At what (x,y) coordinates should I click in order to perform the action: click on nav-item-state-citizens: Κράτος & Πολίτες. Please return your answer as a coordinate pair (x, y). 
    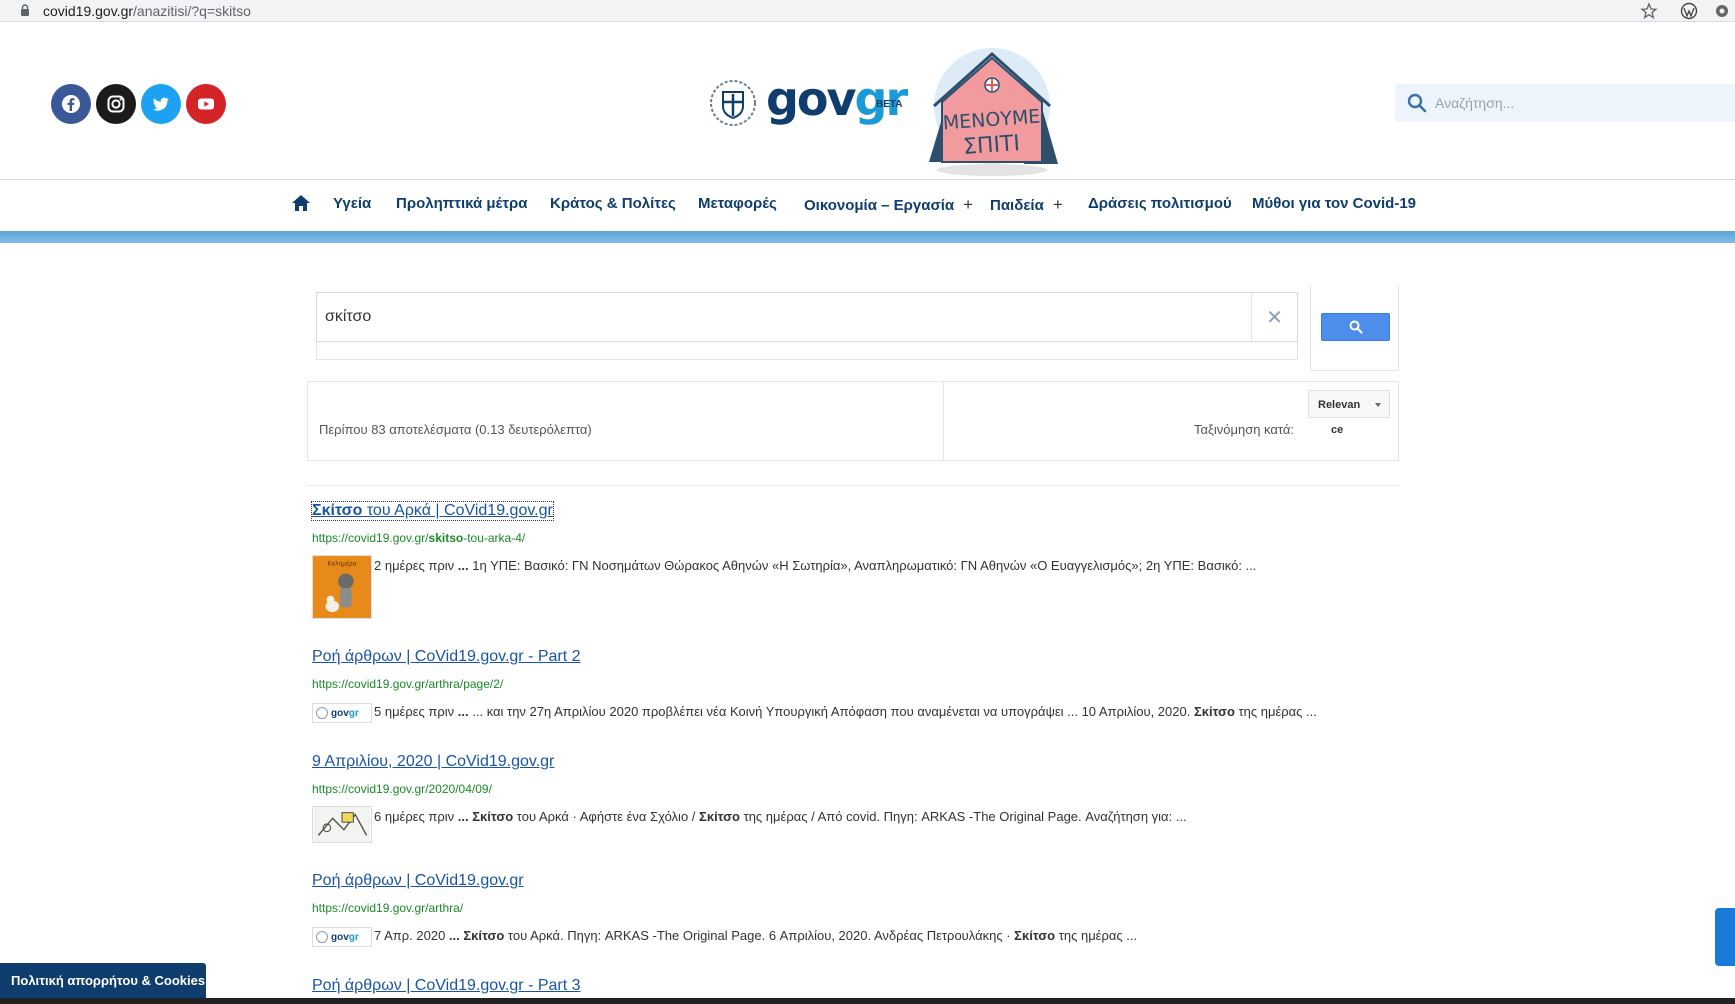
    Looking at the image, I should click on (613, 203).